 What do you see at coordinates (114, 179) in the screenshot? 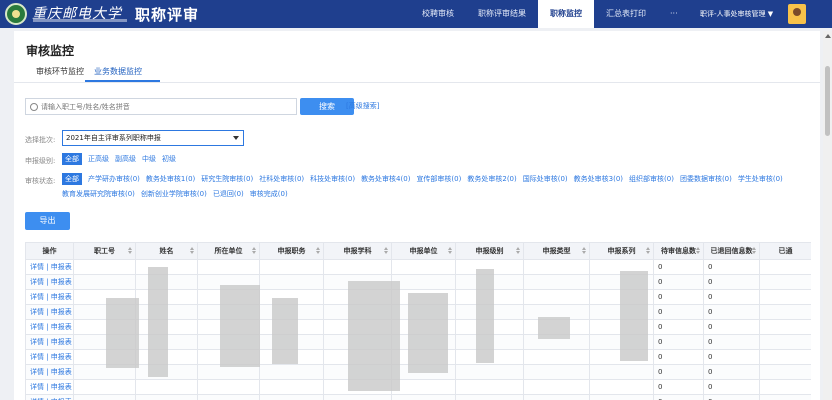
I see `status-chip: 产学研办审核(0)` at bounding box center [114, 179].